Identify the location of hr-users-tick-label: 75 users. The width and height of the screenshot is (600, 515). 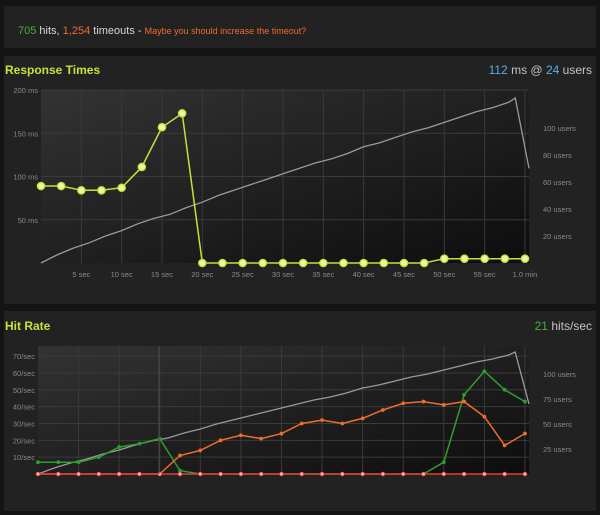
(557, 399).